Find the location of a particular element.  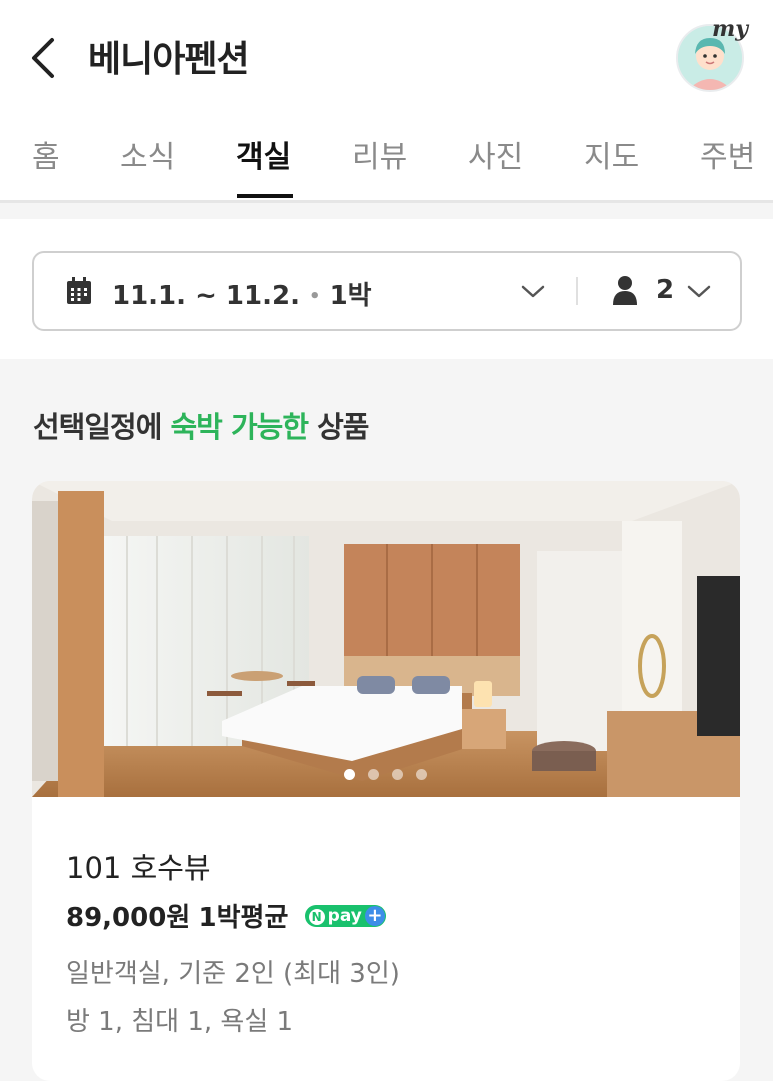

active-tab-indicator is located at coordinates (265, 196).